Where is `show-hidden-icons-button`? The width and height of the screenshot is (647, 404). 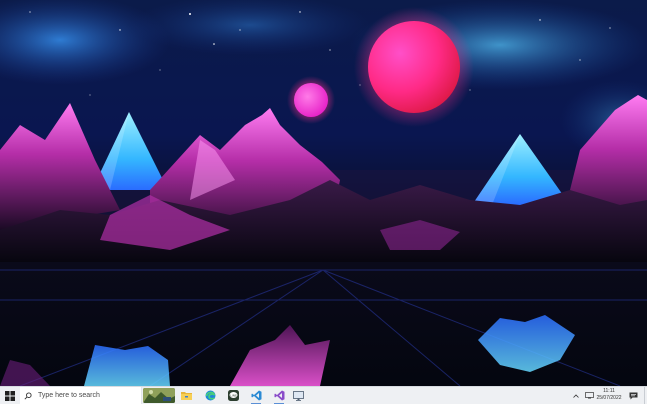
show-hidden-icons-button is located at coordinates (576, 395).